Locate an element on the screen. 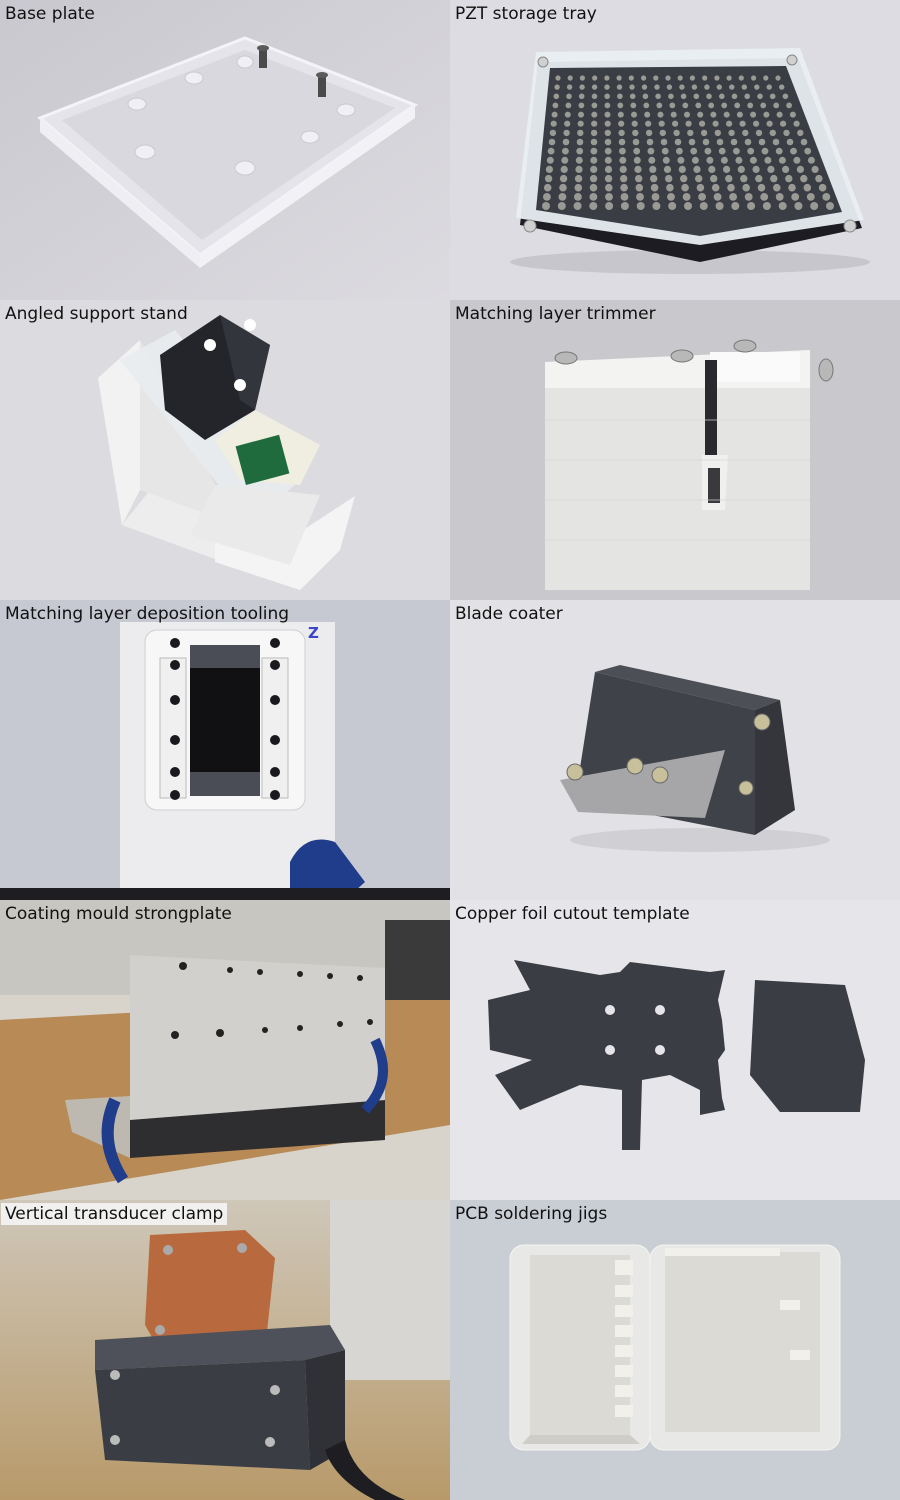 Image resolution: width=900 pixels, height=1500 pixels. panel-caption: PCB soldering jigs is located at coordinates (531, 1214).